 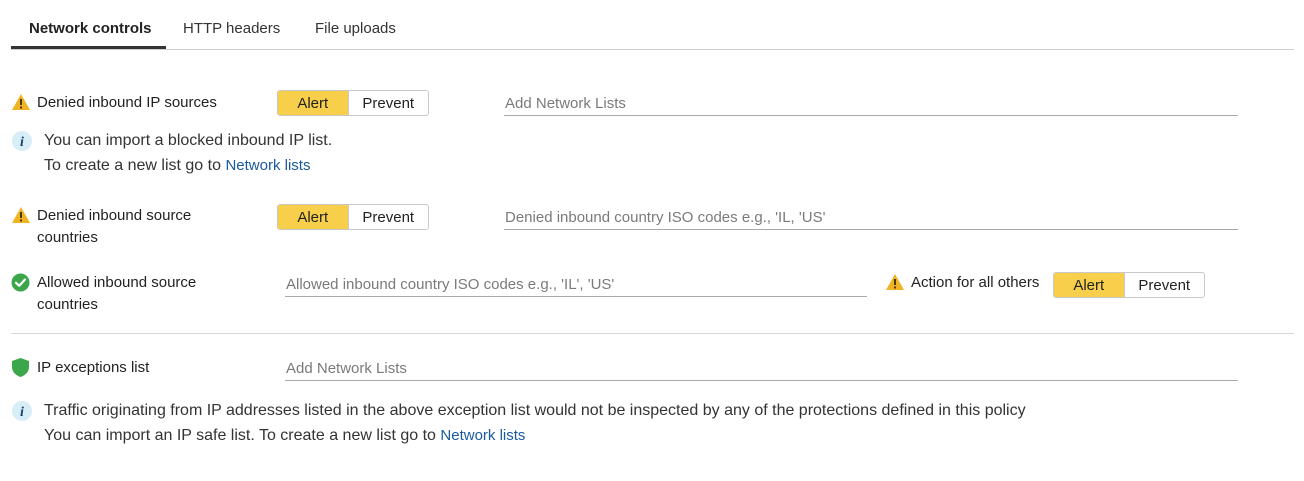 I want to click on ip-exceptions-input, so click(x=761, y=368).